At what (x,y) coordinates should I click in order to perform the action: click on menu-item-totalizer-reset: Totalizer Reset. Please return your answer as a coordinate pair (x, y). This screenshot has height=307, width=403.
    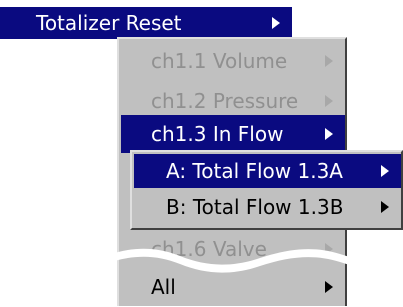
    Looking at the image, I should click on (146, 23).